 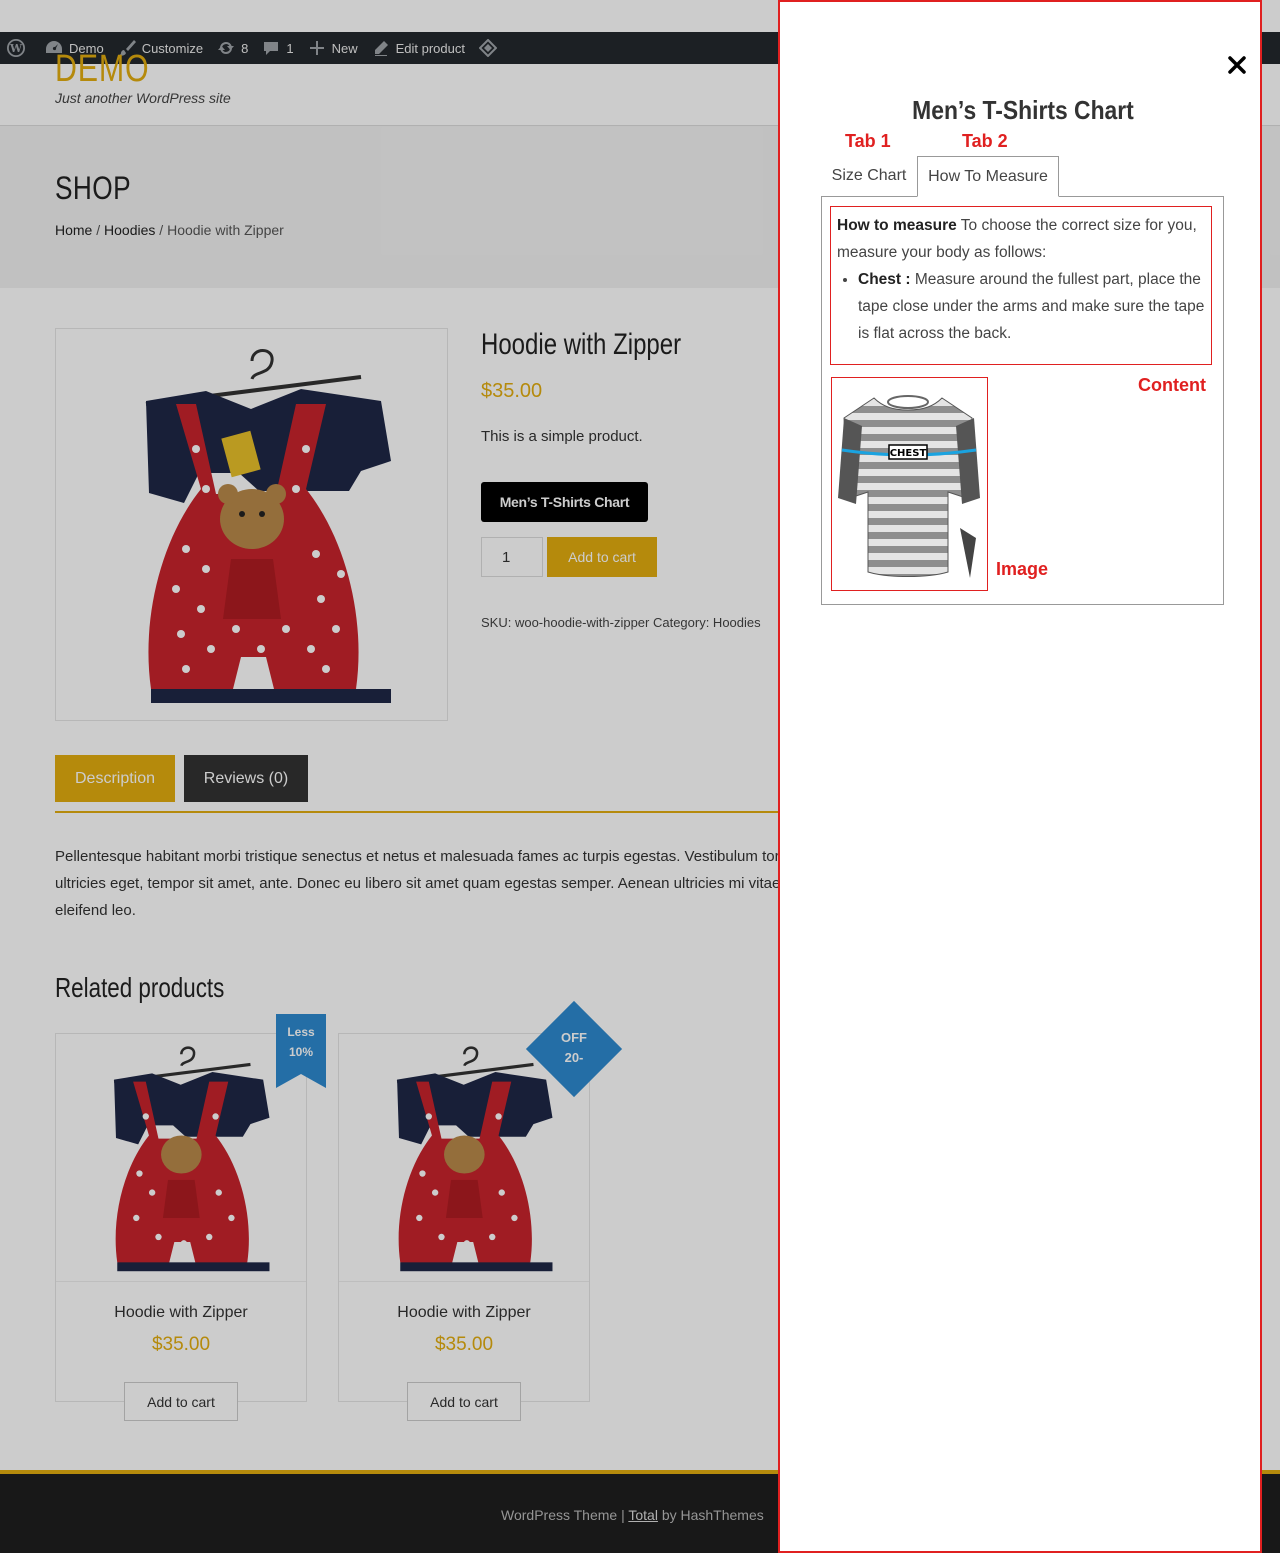 I want to click on close-button, so click(x=1237, y=65).